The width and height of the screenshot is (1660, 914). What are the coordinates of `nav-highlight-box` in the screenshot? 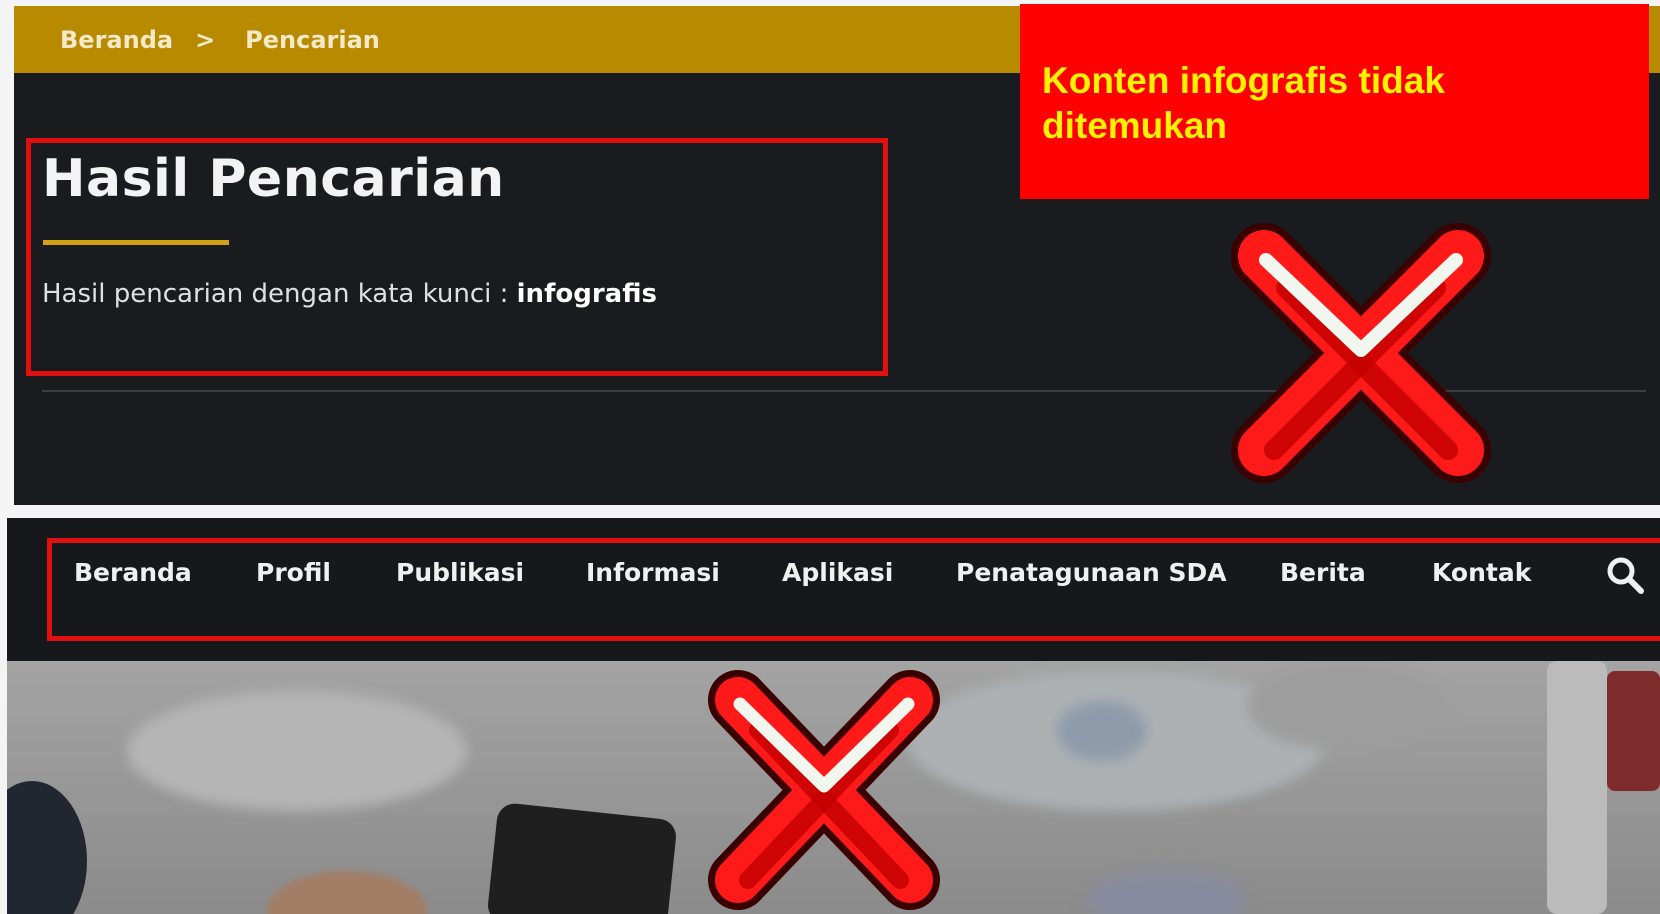 It's located at (853, 589).